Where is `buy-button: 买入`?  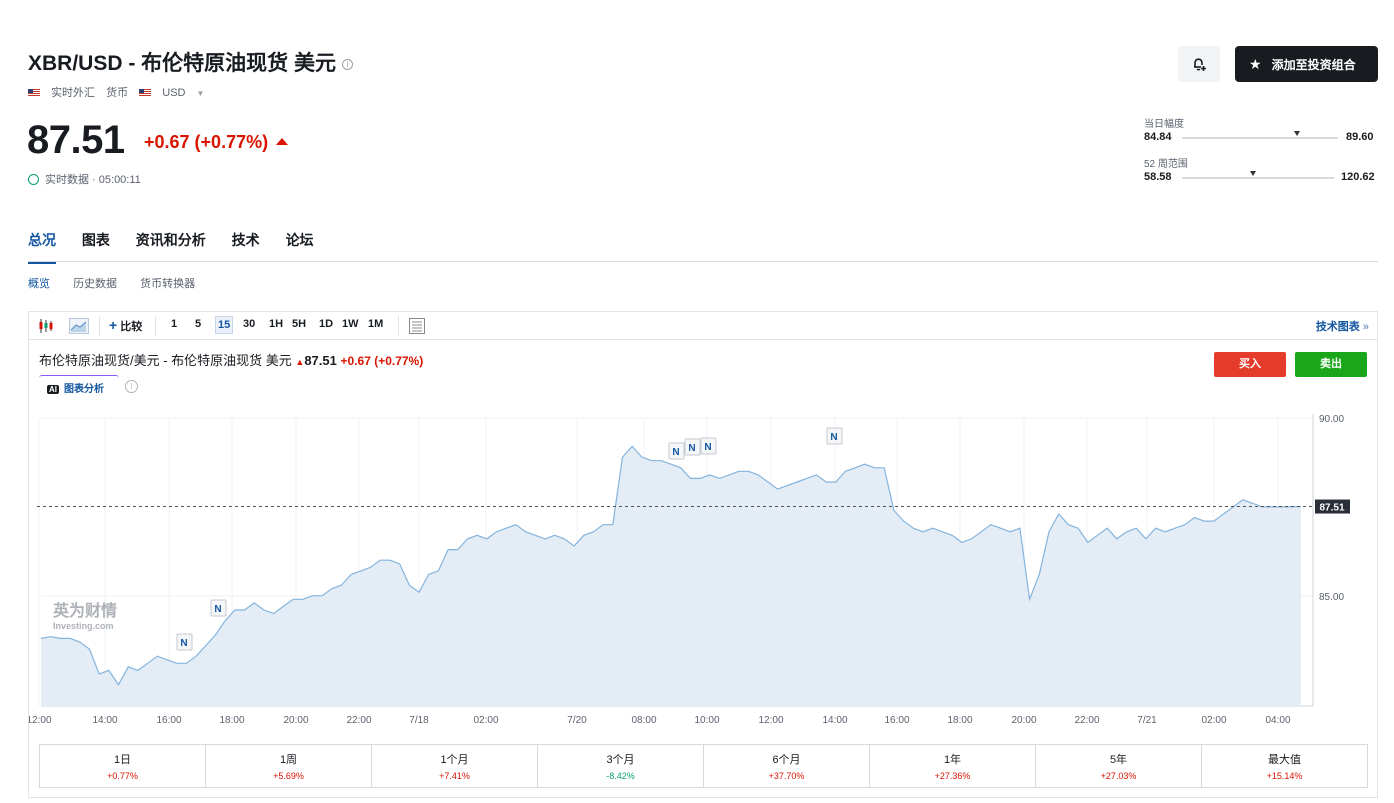
buy-button: 买入 is located at coordinates (1250, 364).